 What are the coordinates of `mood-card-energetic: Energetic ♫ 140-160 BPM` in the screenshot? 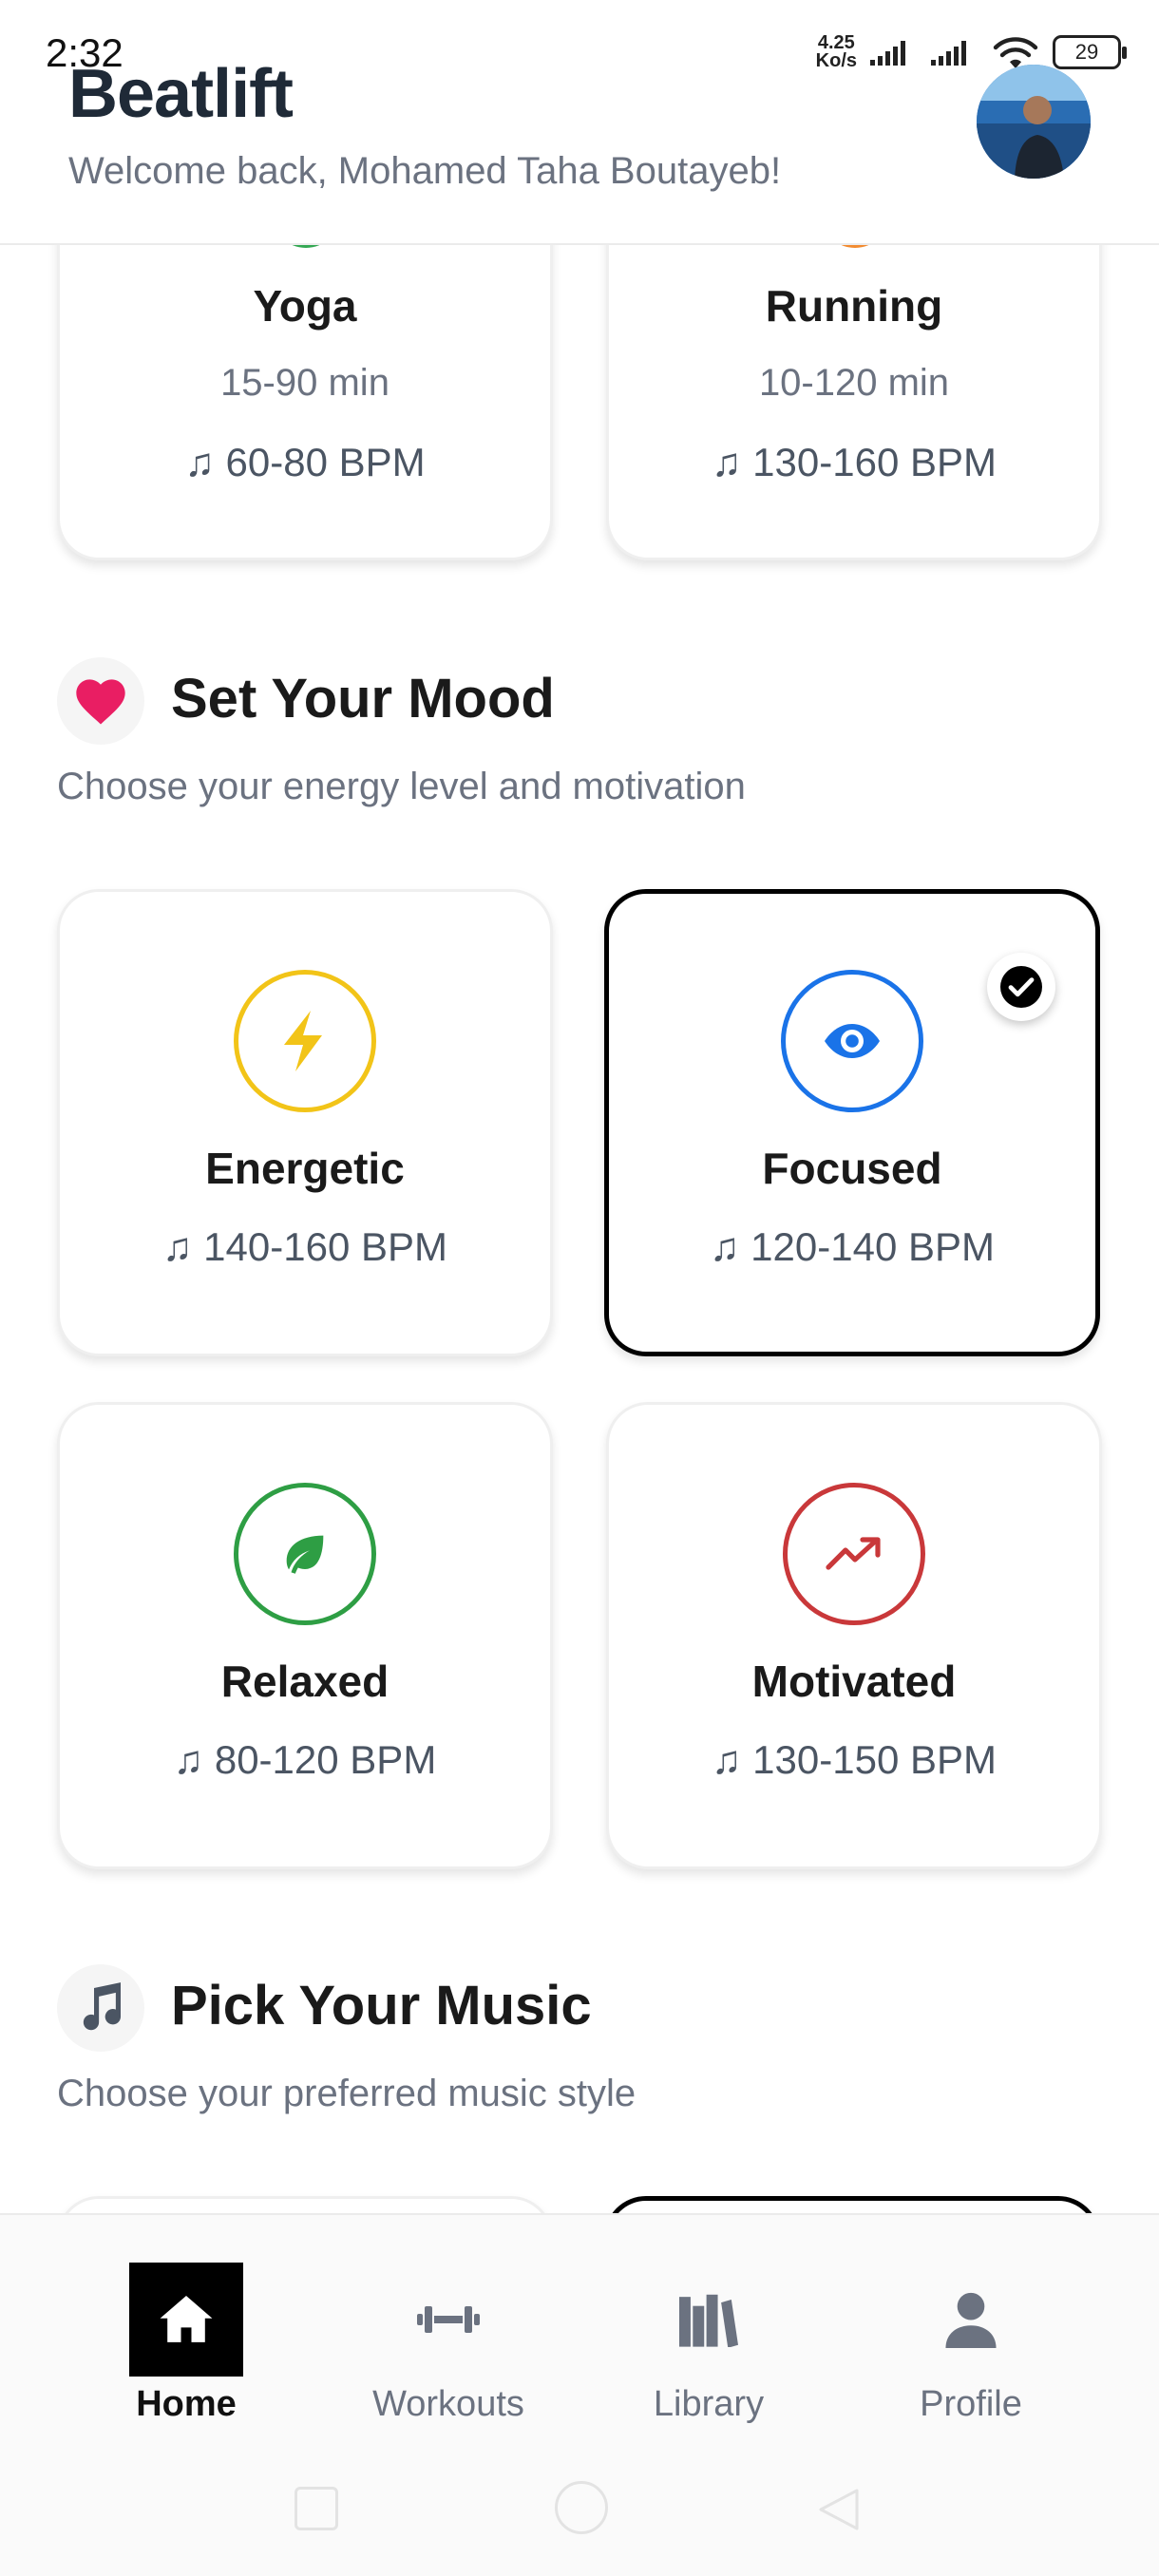 It's located at (305, 1122).